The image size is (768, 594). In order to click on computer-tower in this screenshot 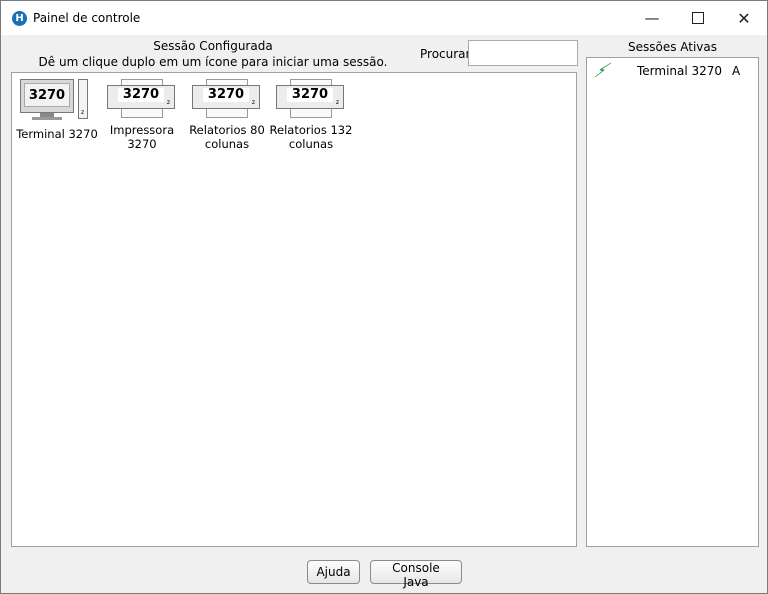, I will do `click(83, 99)`.